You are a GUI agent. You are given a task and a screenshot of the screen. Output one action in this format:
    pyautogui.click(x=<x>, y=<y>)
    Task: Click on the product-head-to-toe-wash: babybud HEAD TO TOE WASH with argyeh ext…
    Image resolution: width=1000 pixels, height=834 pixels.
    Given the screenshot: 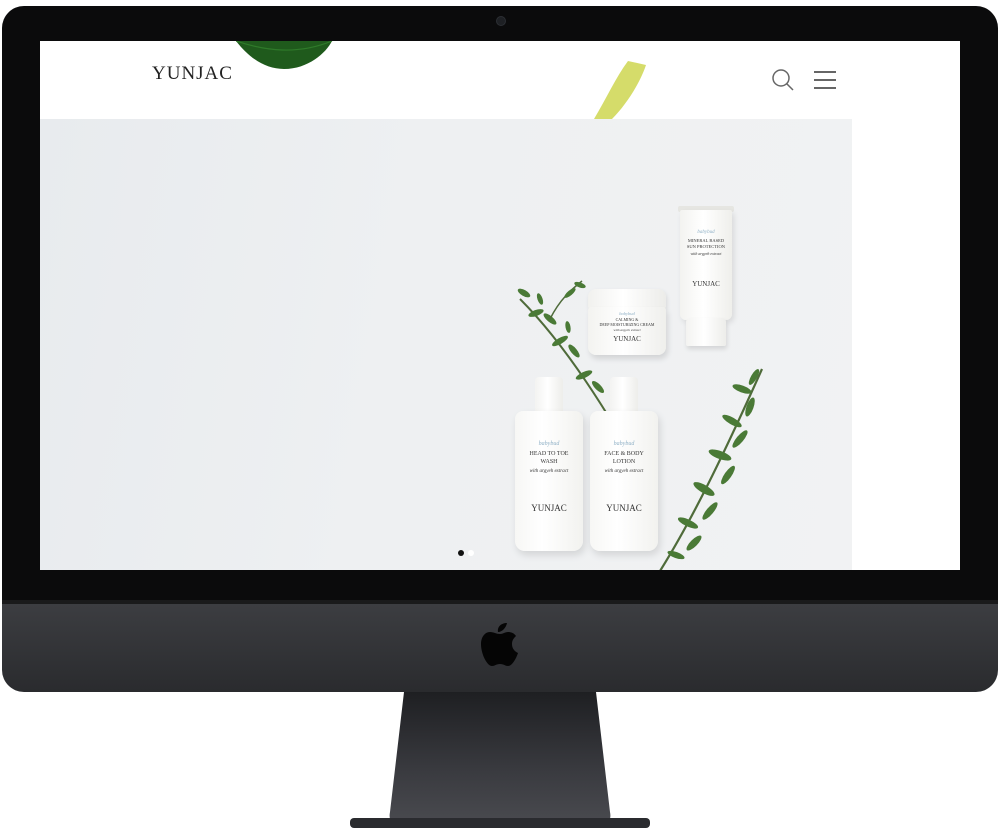 What is the action you would take?
    pyautogui.click(x=549, y=465)
    